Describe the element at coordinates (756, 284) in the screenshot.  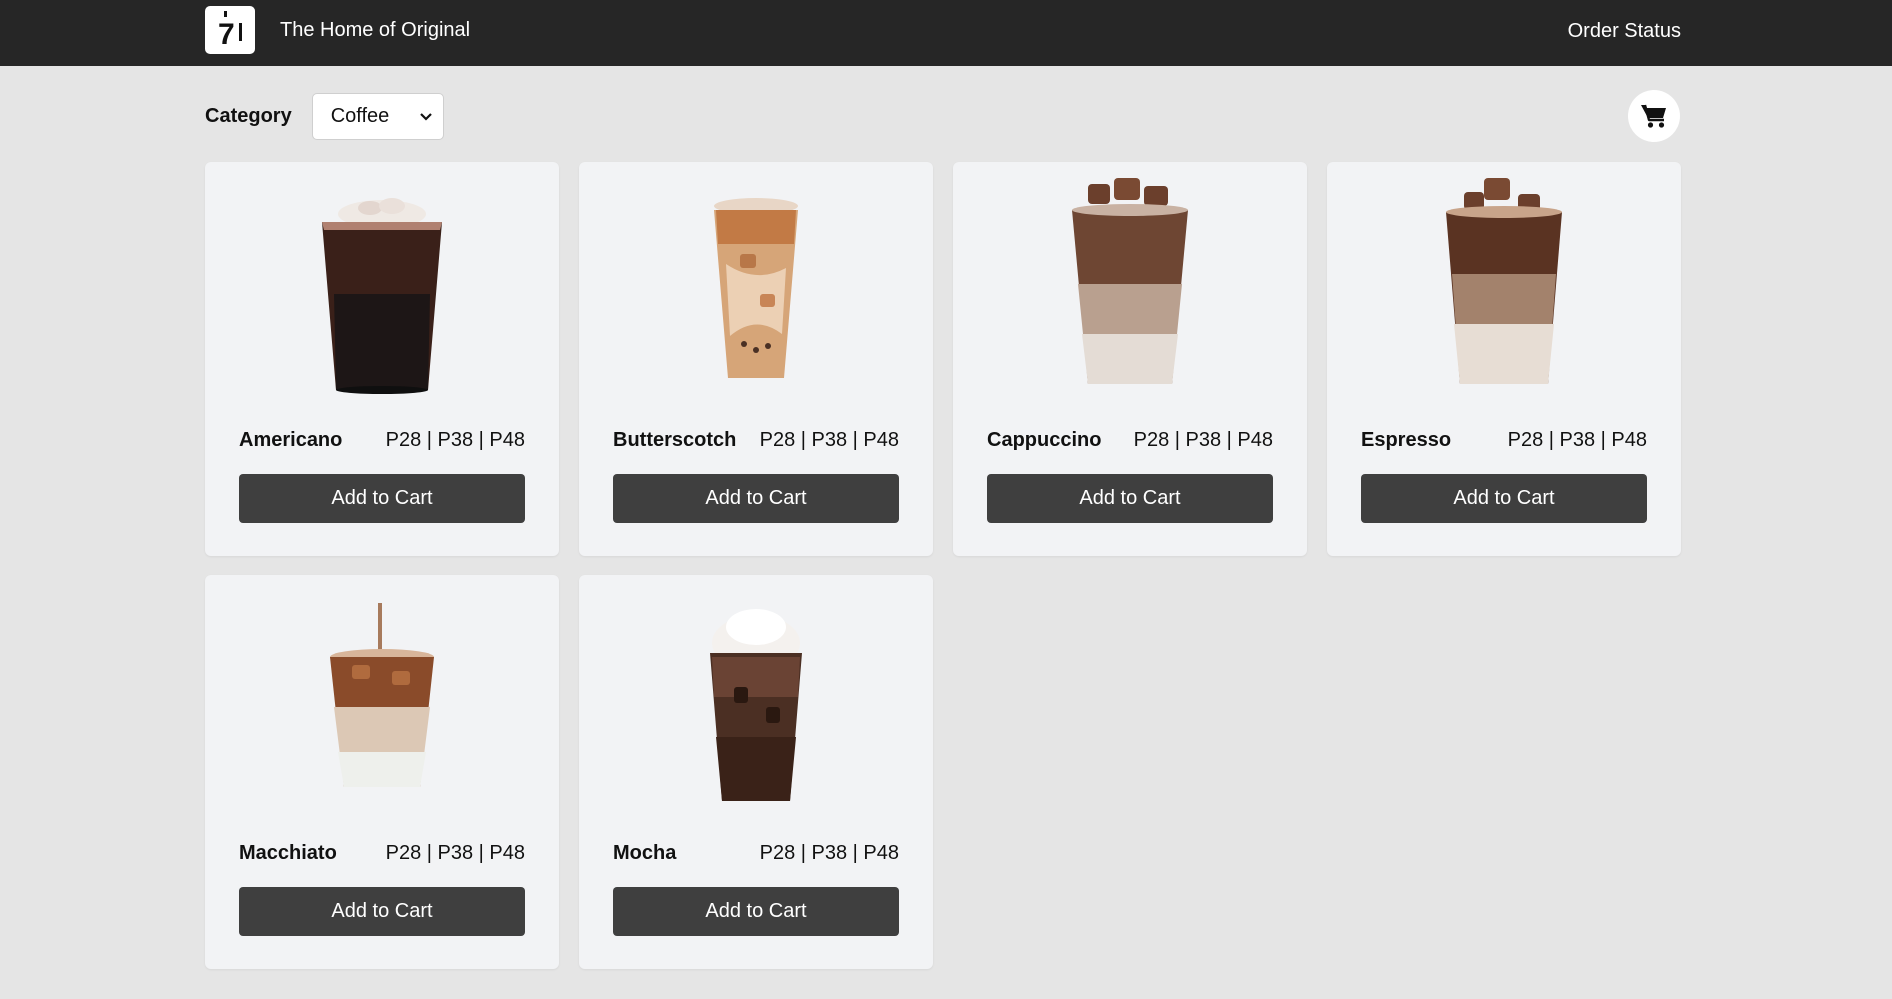
I see `product-image-butterscotch` at that location.